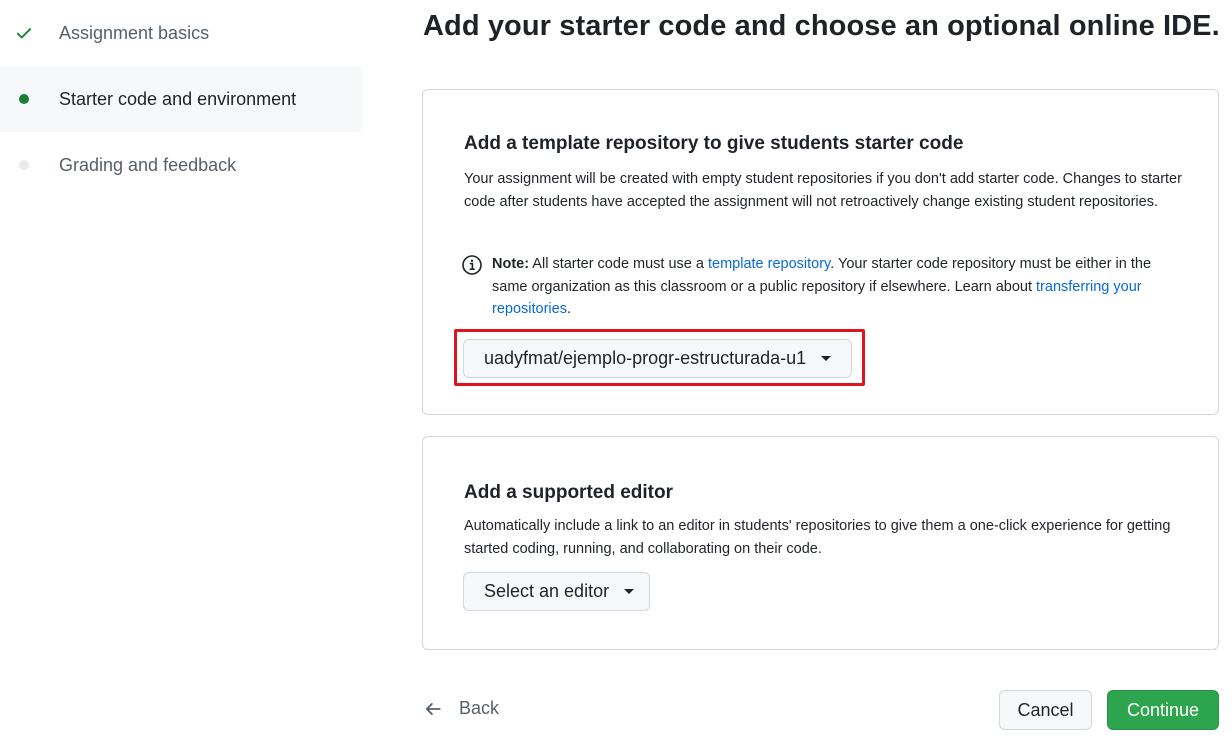  I want to click on note-text-part: All starter code must use a, so click(618, 264).